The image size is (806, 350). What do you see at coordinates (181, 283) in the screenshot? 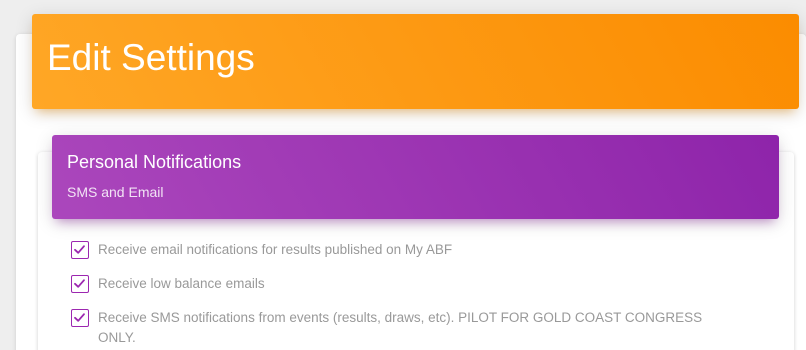
I see `option-label: Receive low balance emails` at bounding box center [181, 283].